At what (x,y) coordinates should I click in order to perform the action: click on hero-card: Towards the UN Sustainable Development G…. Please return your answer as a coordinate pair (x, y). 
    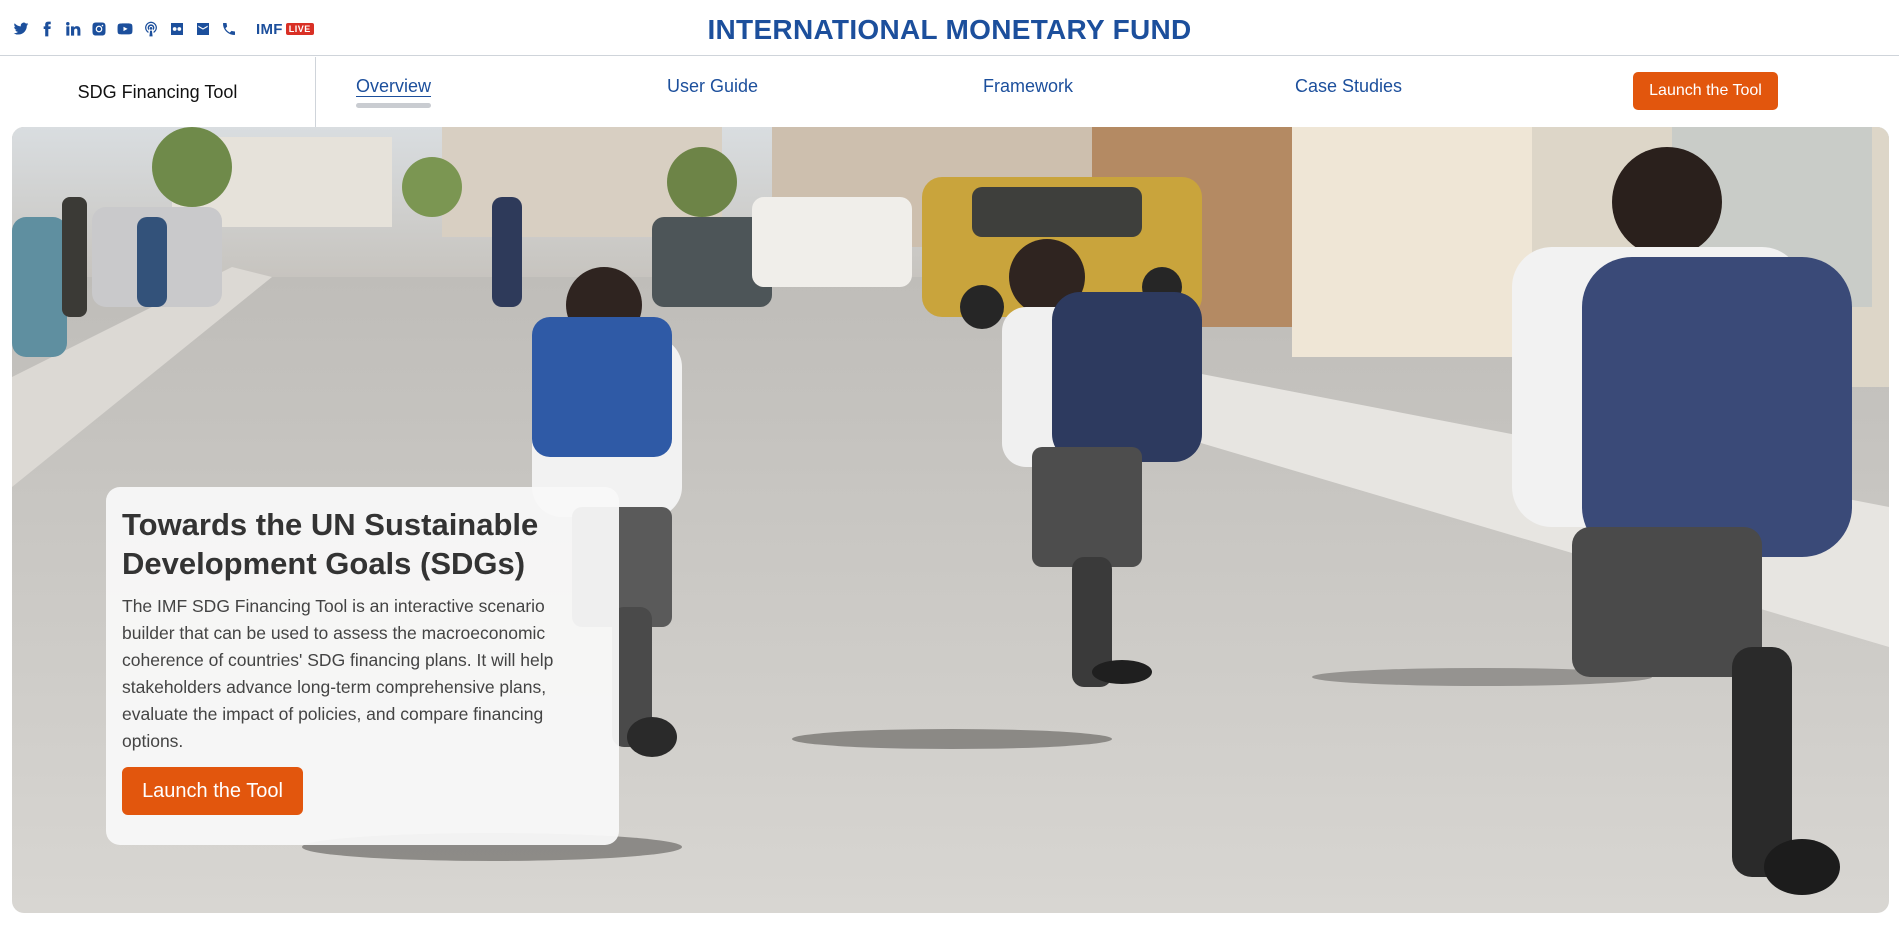
    Looking at the image, I should click on (362, 666).